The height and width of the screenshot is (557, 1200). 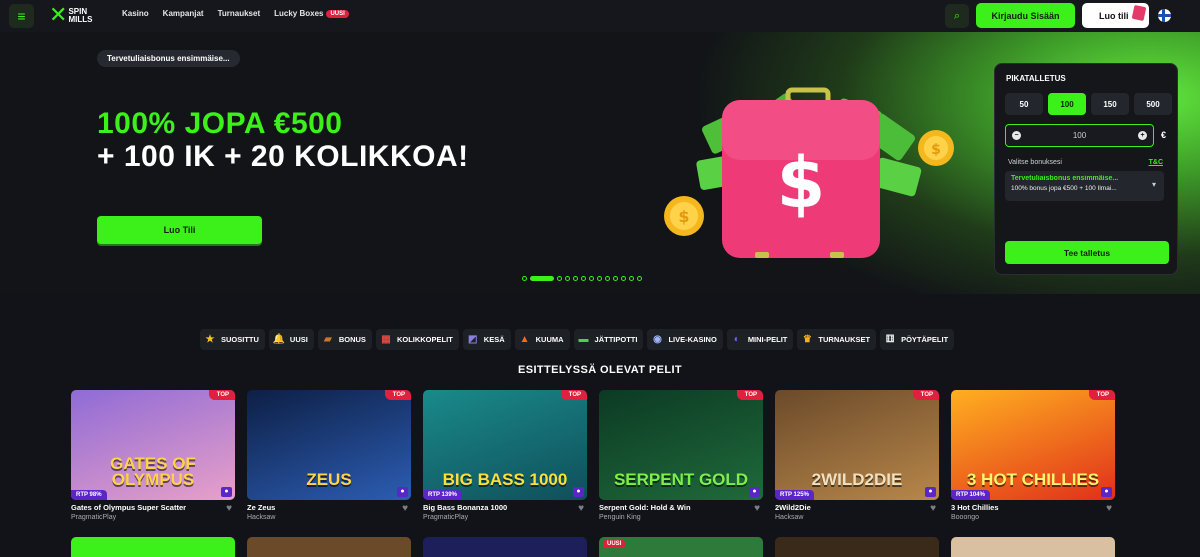 I want to click on game-provider: Hacksaw, so click(x=261, y=517).